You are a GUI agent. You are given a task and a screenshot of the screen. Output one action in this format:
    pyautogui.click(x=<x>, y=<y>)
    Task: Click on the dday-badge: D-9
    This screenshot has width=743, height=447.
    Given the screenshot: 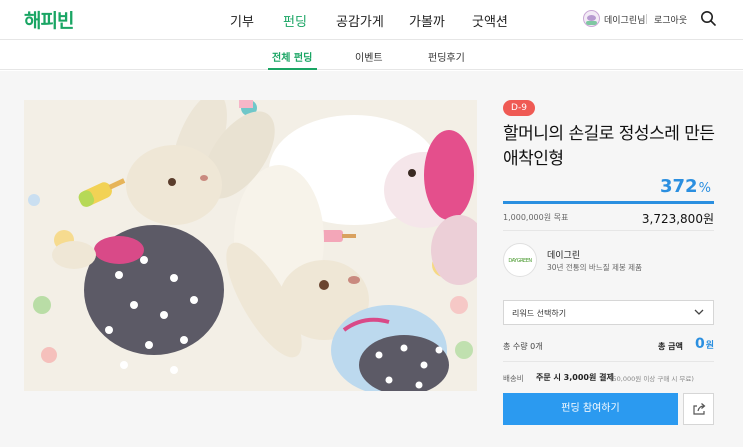 What is the action you would take?
    pyautogui.click(x=519, y=108)
    